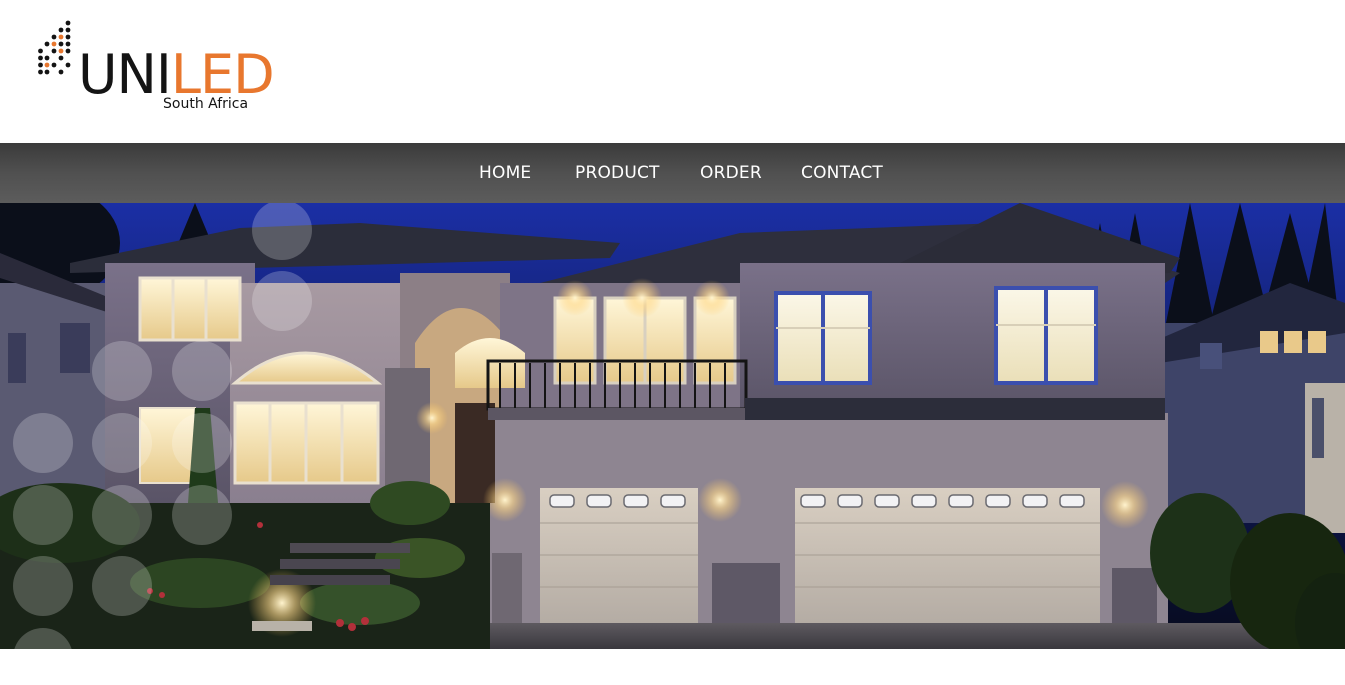 The image size is (1345, 685). I want to click on nav-list: HOME PRODUCT ORDER CONTACT, so click(672, 173).